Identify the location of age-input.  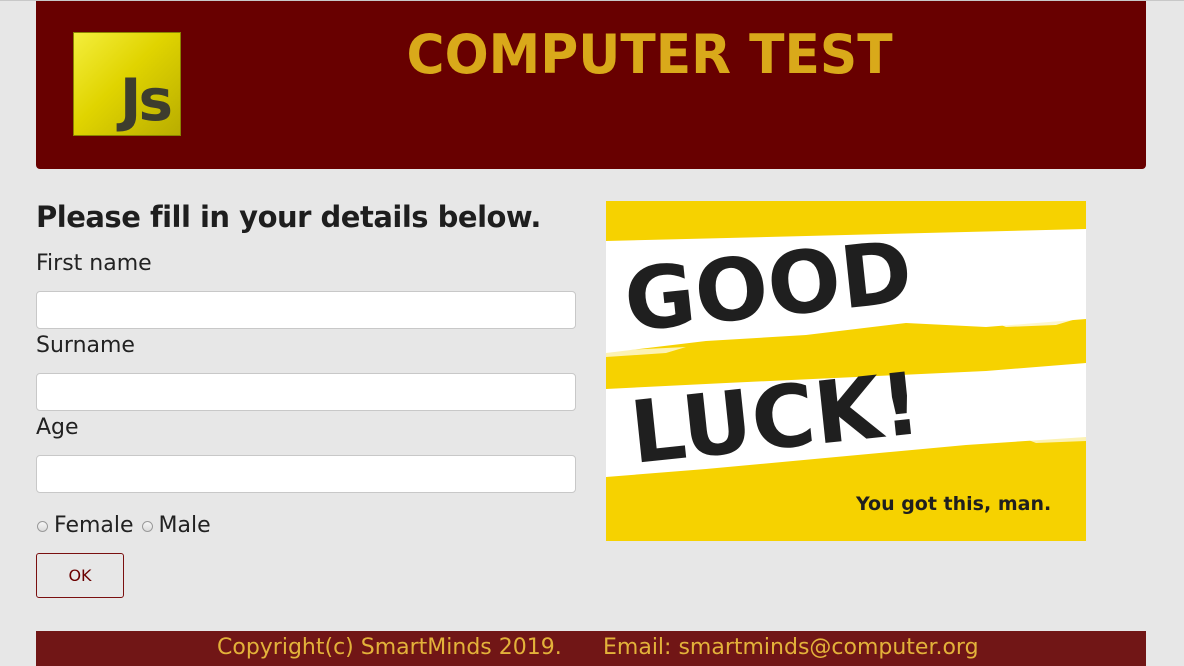
(306, 474).